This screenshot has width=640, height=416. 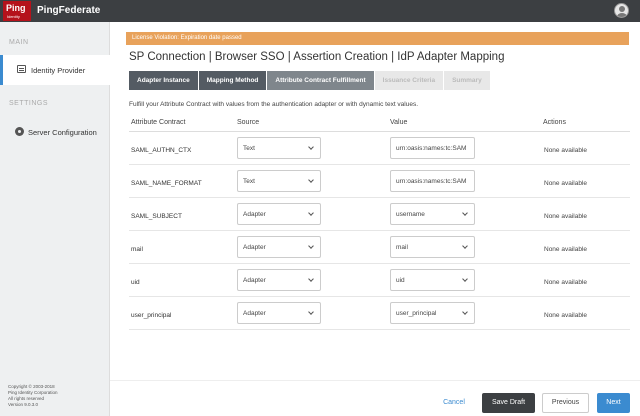 I want to click on ping-logo: Ping Identity, so click(x=17, y=11).